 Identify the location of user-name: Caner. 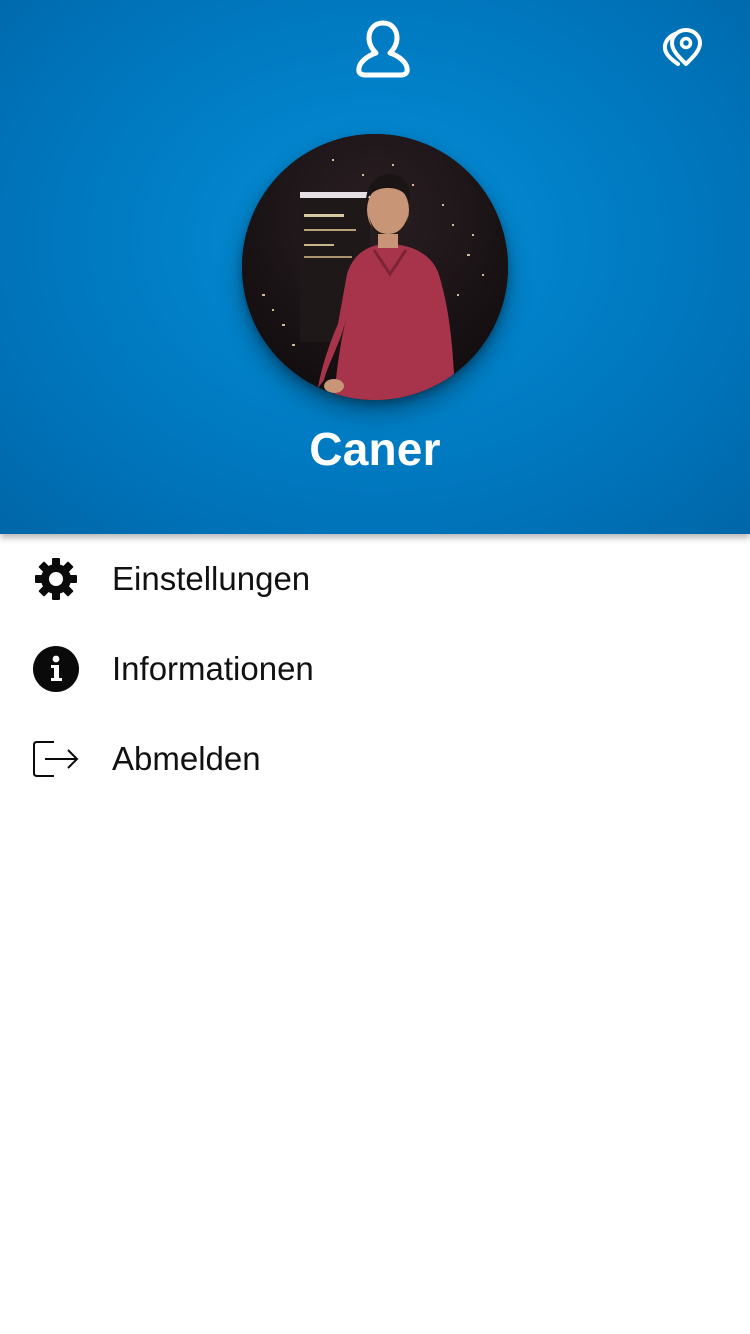
(375, 449).